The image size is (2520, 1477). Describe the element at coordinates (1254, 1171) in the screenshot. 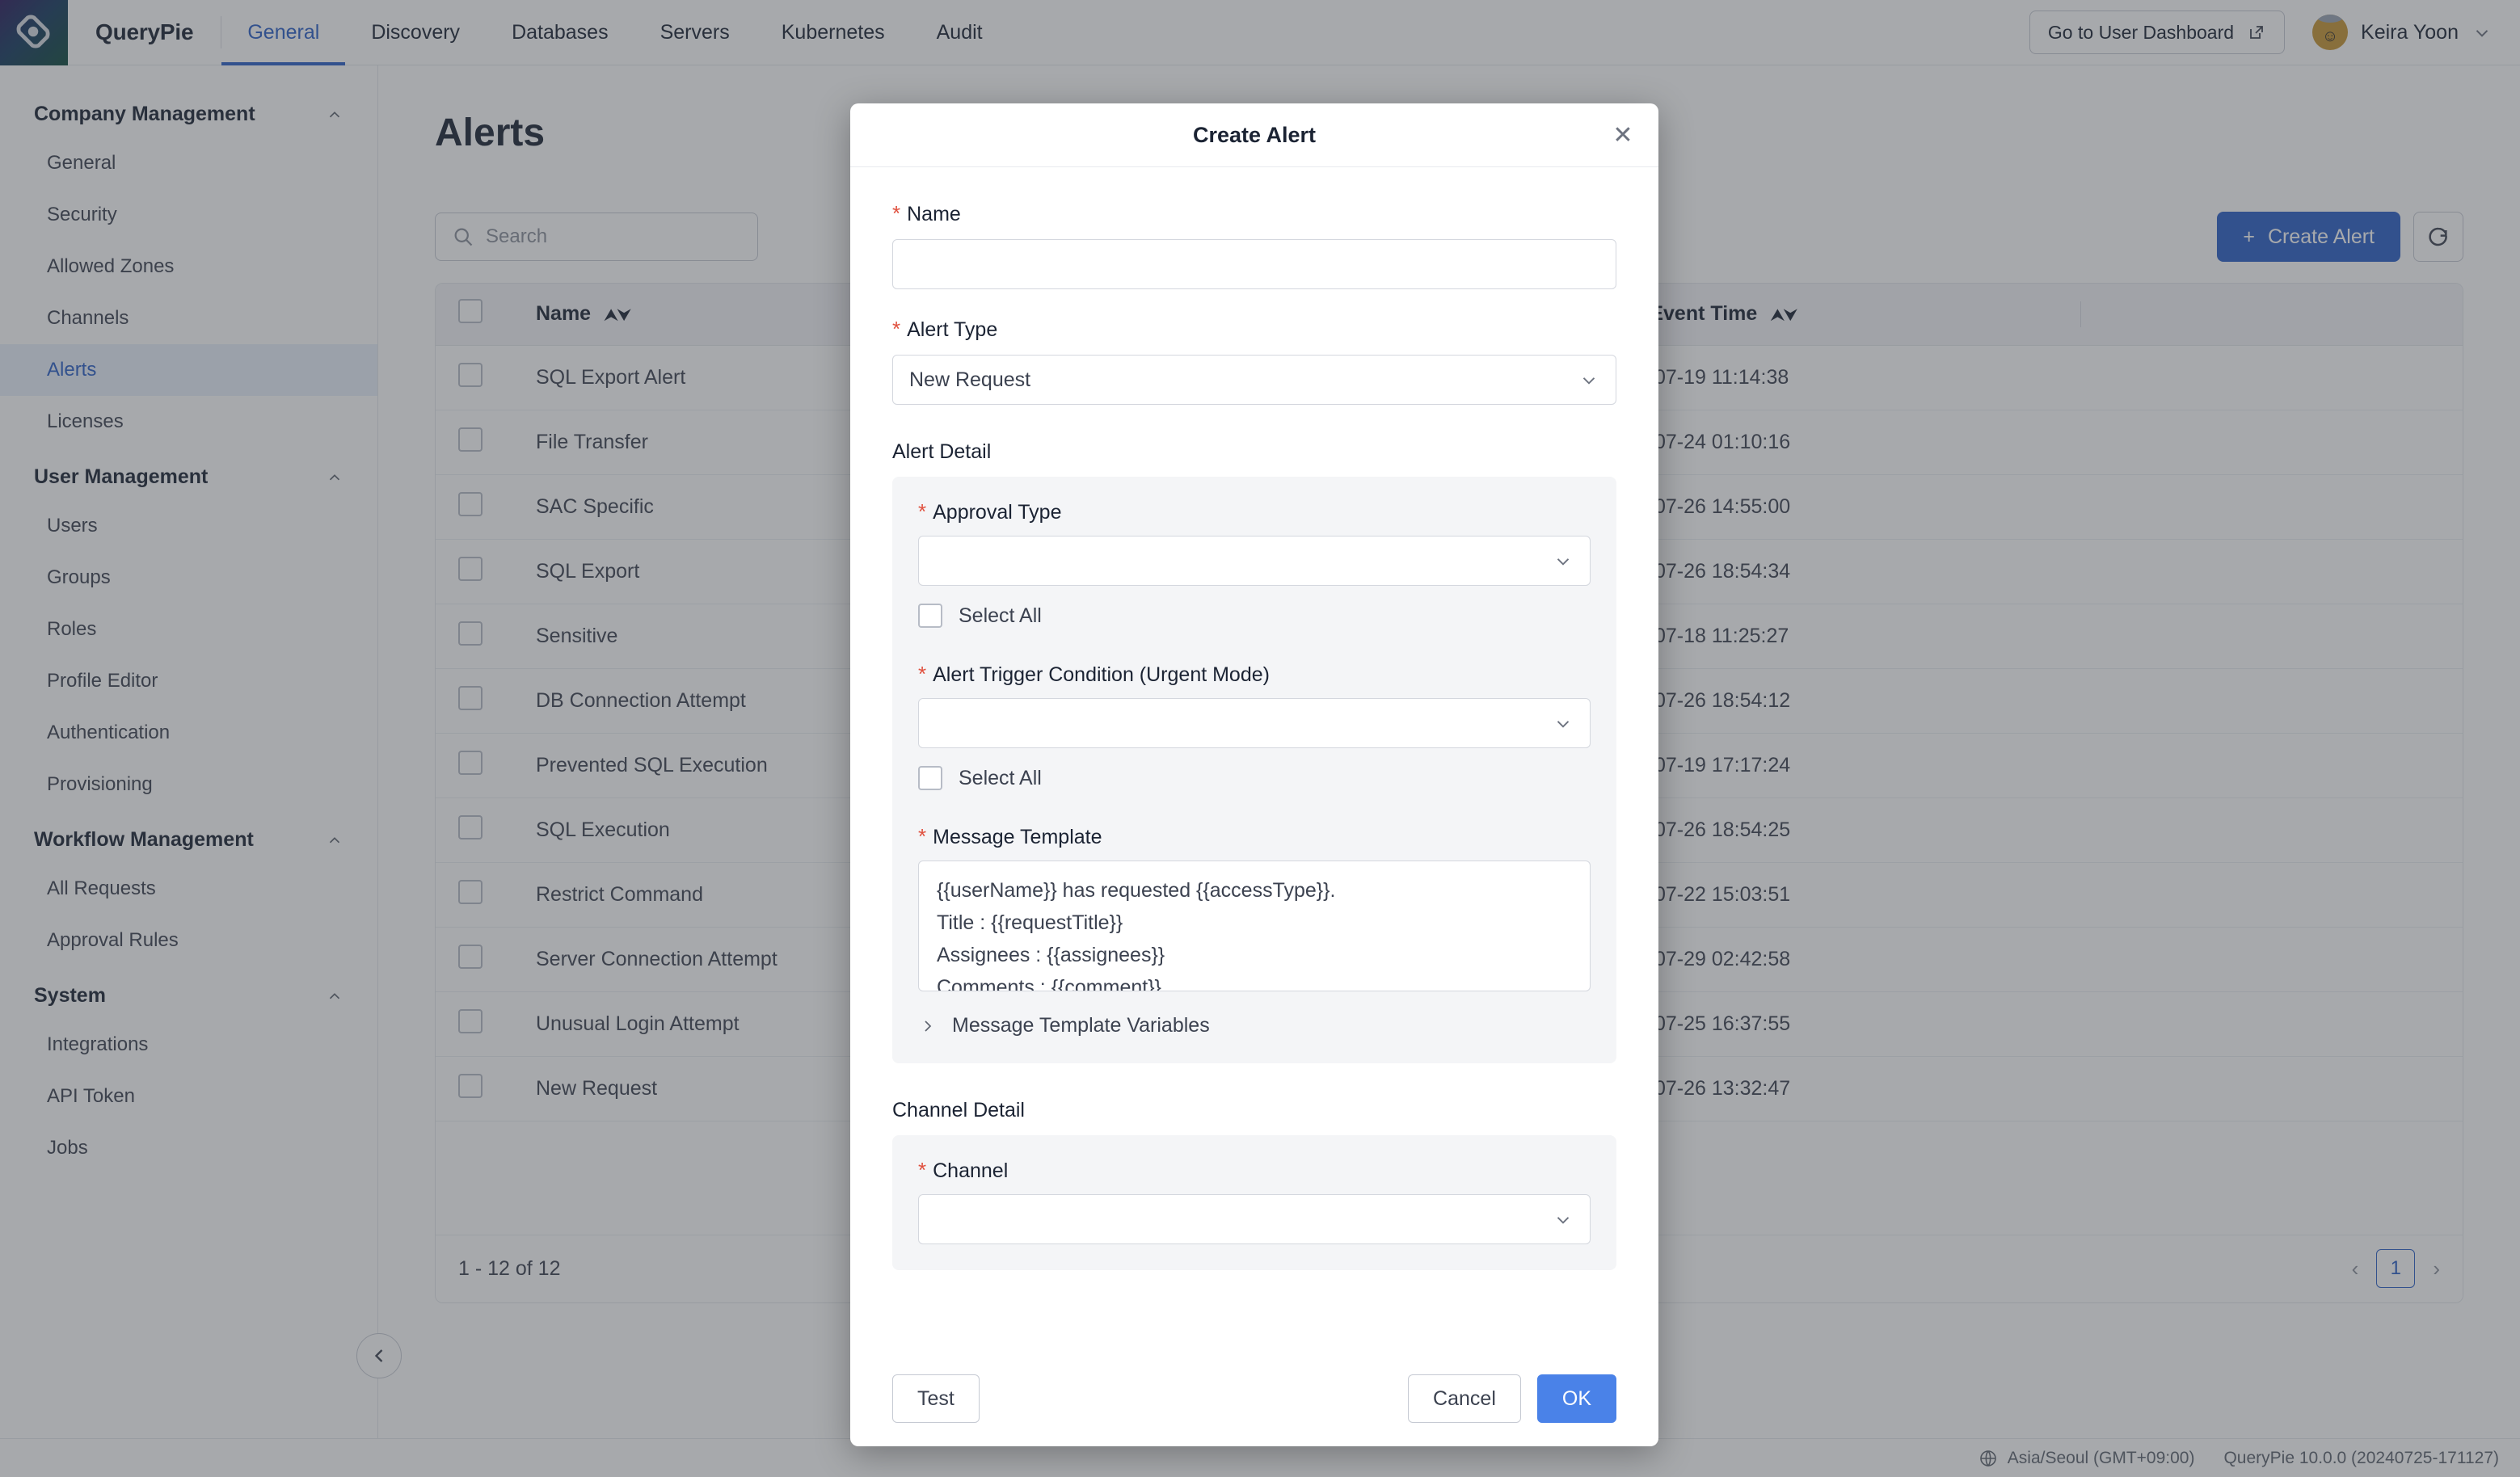

I see `channel-field-label: * Channel` at that location.